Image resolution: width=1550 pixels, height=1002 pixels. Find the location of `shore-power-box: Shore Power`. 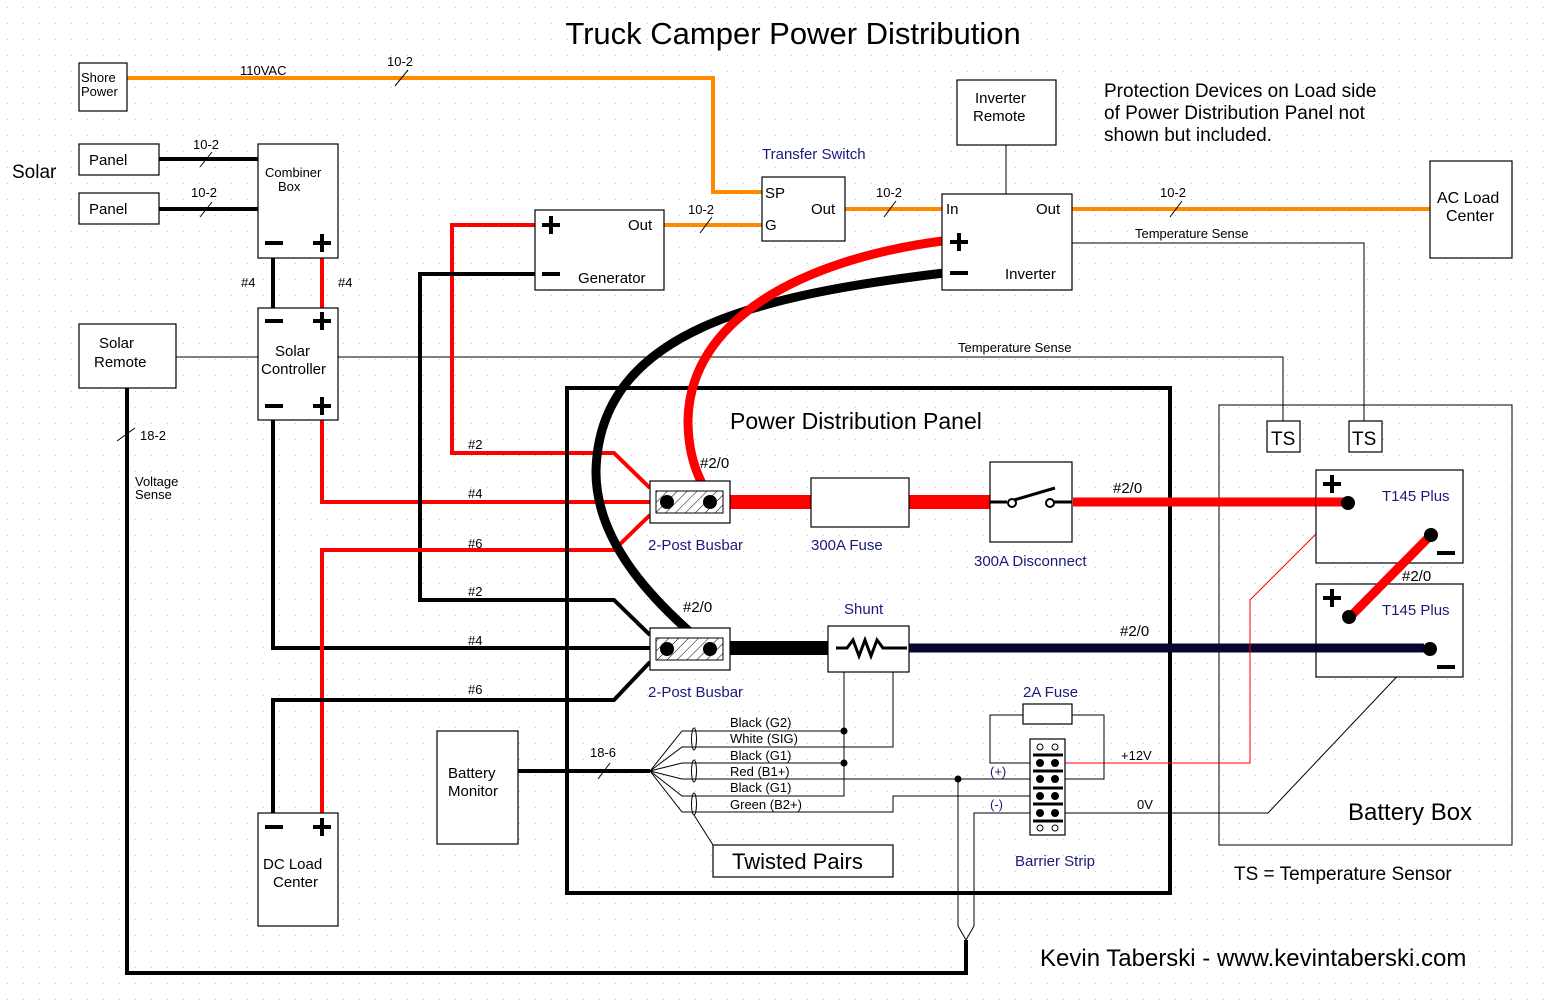

shore-power-box: Shore Power is located at coordinates (103, 87).